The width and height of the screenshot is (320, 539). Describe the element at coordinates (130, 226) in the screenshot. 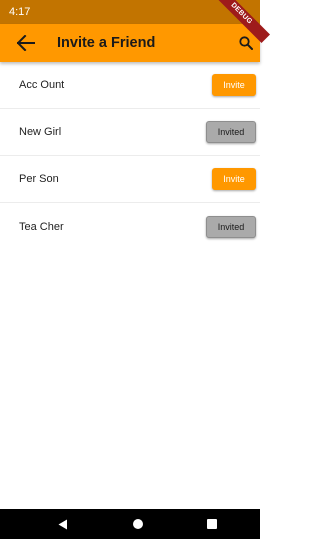

I see `friend-row: Tea Cher Invited` at that location.